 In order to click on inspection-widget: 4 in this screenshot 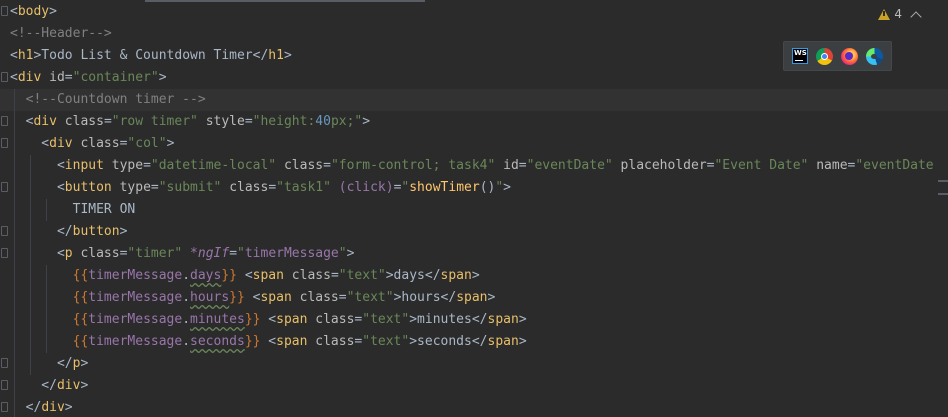, I will do `click(900, 14)`.